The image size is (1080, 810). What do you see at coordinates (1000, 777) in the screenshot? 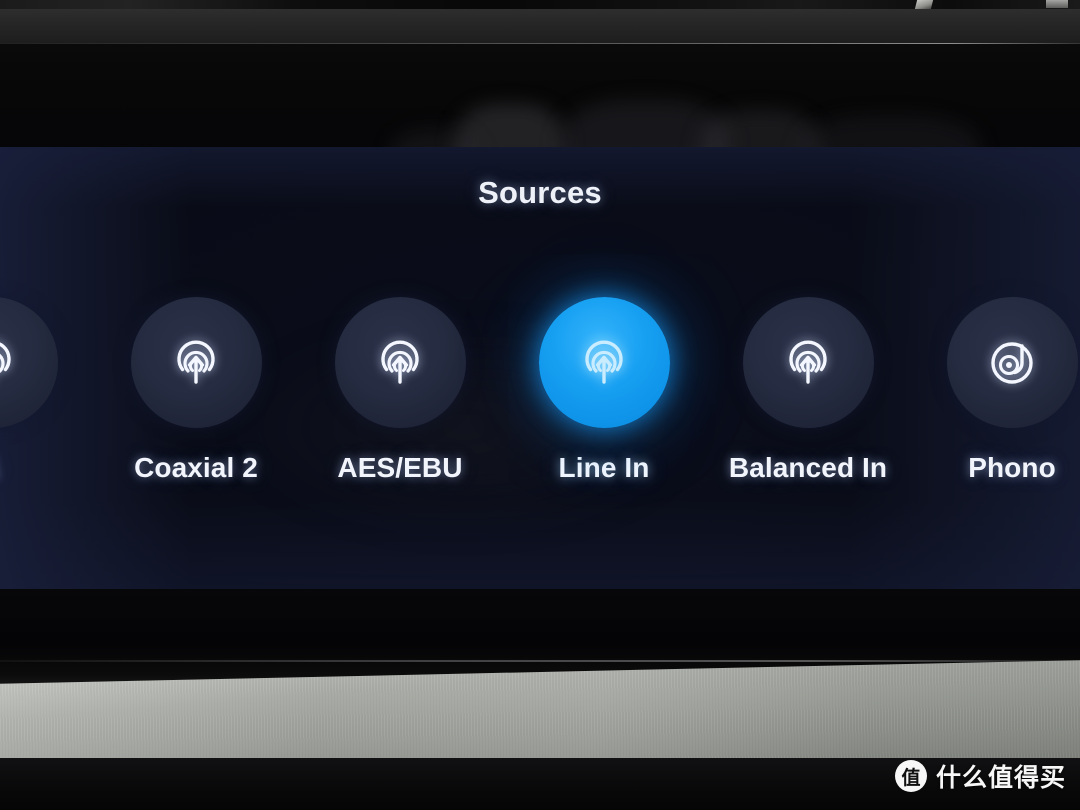
I see `watermark-text: 什么值得买` at bounding box center [1000, 777].